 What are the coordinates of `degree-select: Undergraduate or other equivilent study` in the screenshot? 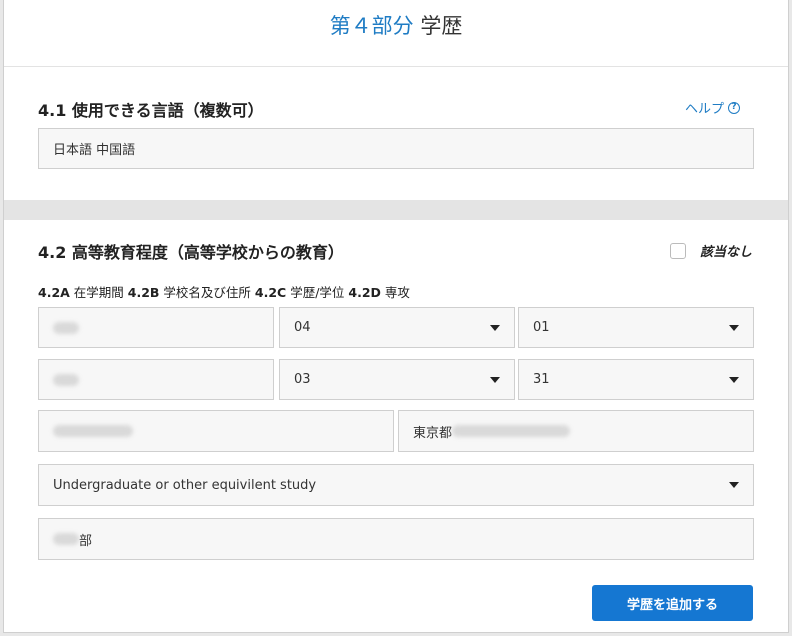 It's located at (396, 485).